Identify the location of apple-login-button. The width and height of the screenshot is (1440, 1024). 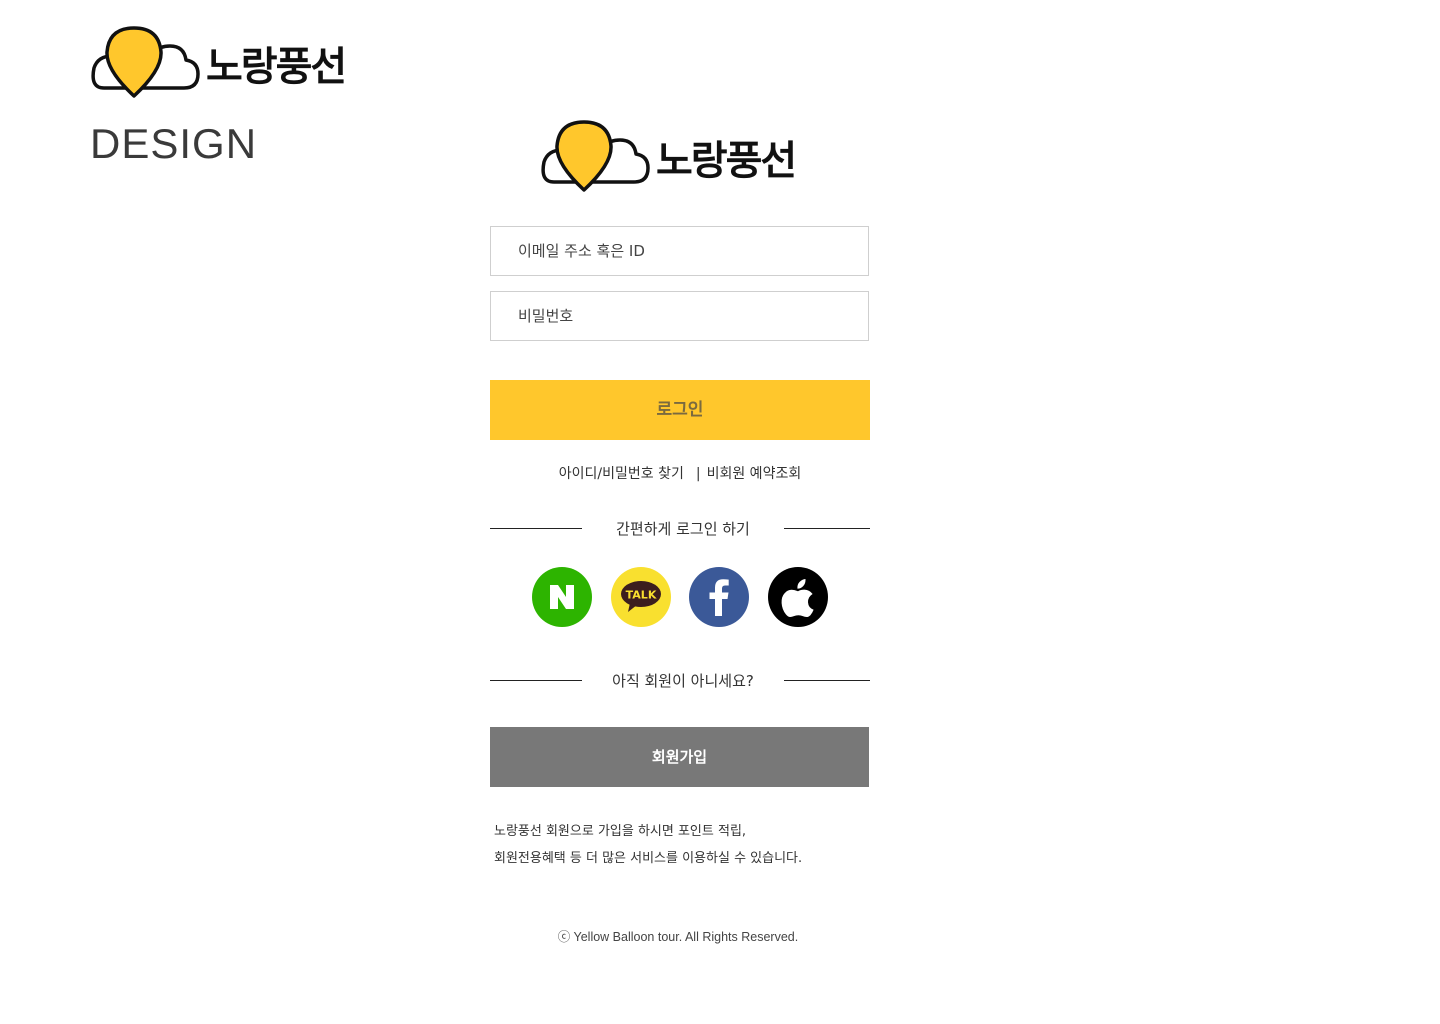
(798, 597).